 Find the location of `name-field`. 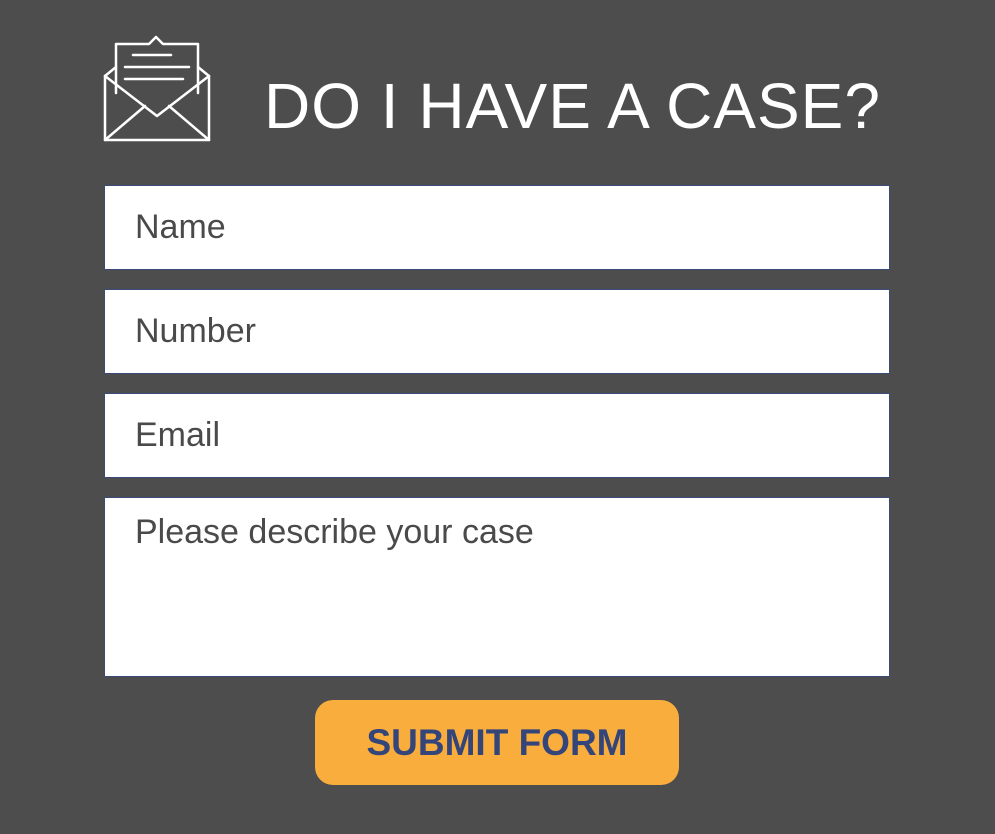

name-field is located at coordinates (497, 227).